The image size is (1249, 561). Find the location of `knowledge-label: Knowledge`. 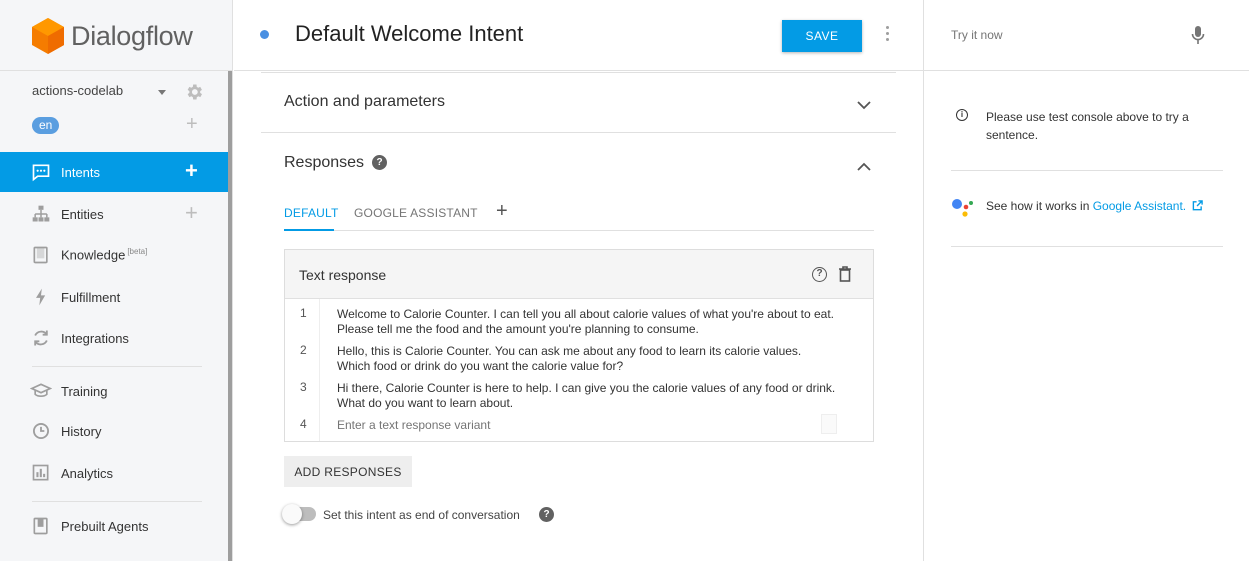

knowledge-label: Knowledge is located at coordinates (93, 255).